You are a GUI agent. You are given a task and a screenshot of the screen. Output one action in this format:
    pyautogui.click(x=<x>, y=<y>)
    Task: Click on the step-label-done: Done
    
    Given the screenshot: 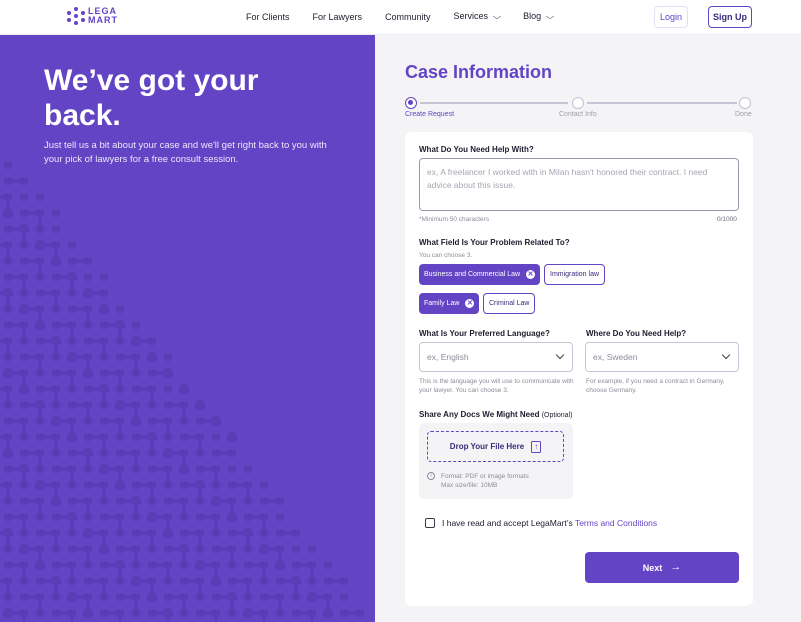 What is the action you would take?
    pyautogui.click(x=743, y=114)
    